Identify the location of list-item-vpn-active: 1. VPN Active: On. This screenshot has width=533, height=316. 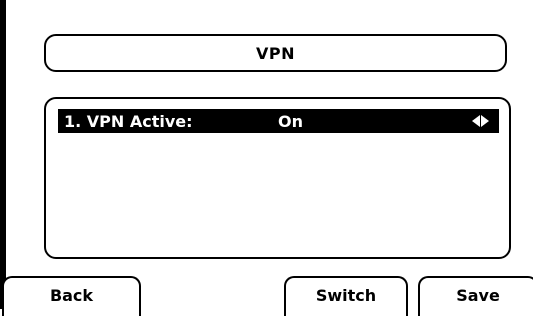
(278, 121).